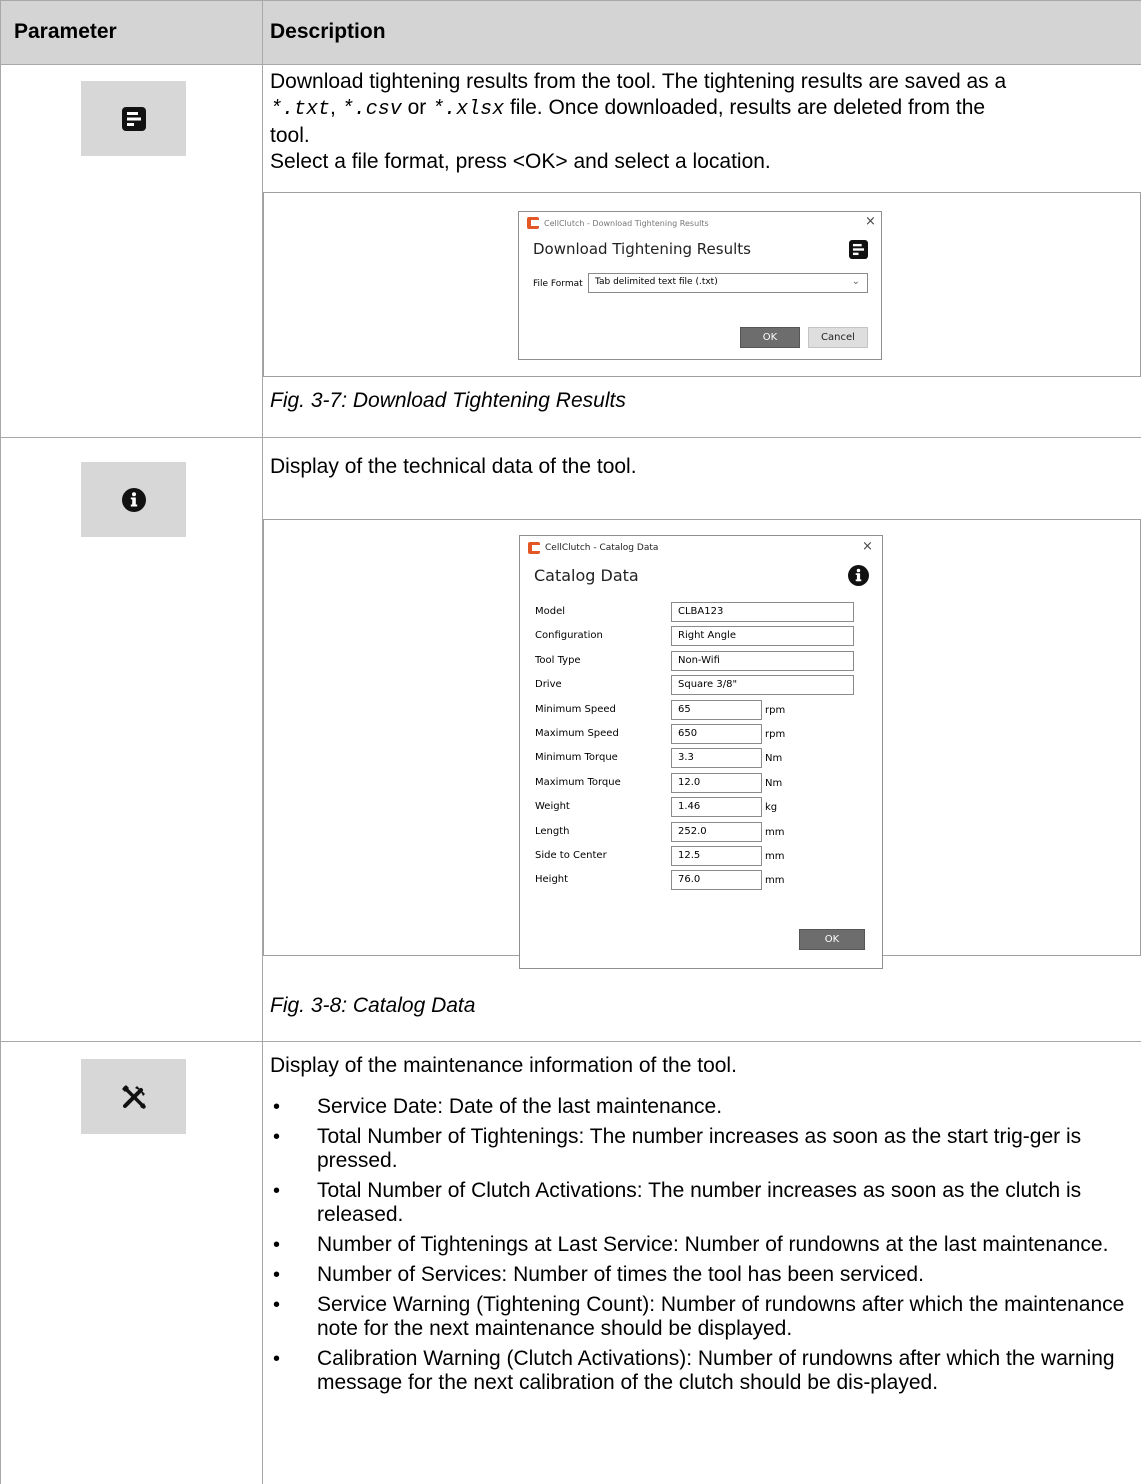 This screenshot has height=1484, width=1141. Describe the element at coordinates (578, 782) in the screenshot. I see `catalog-field-label: Maximum Torque` at that location.